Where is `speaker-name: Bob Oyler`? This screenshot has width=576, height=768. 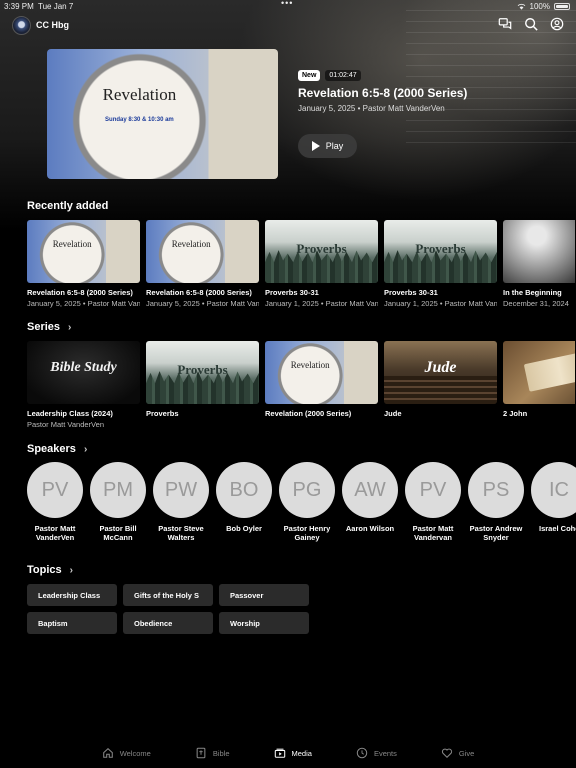
speaker-name: Bob Oyler is located at coordinates (244, 528).